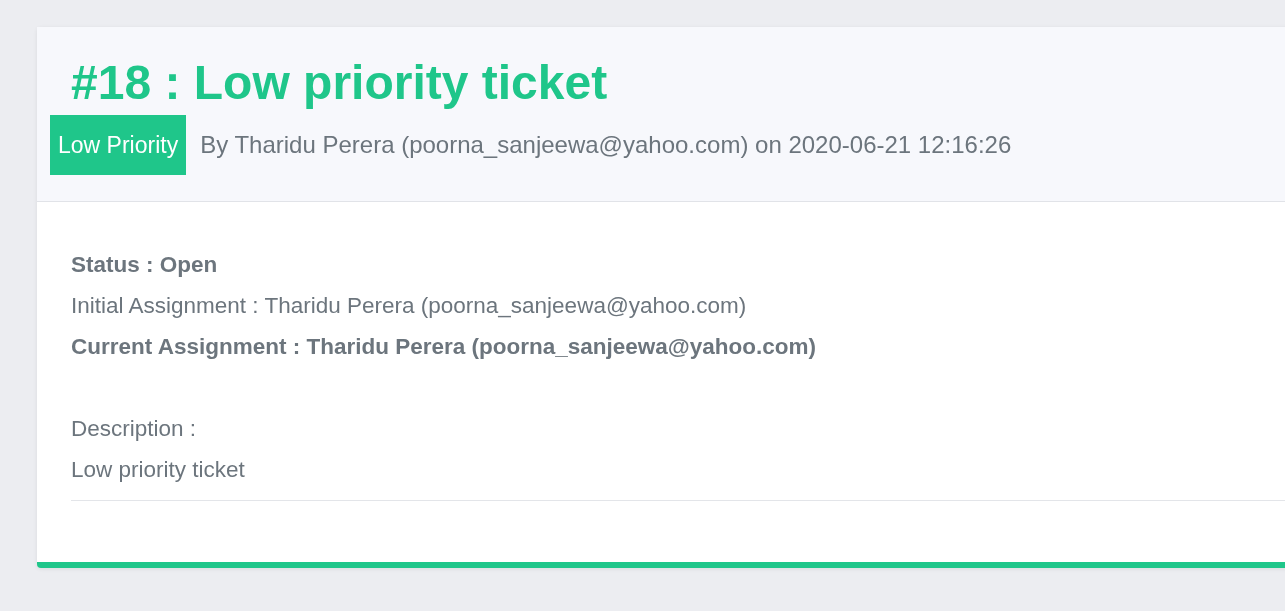  What do you see at coordinates (158, 470) in the screenshot?
I see `description-text: Low priority ticket` at bounding box center [158, 470].